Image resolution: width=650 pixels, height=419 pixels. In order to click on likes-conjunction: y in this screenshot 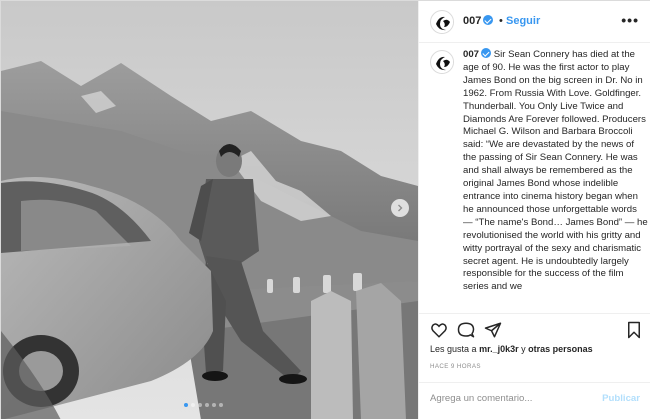, I will do `click(523, 349)`.